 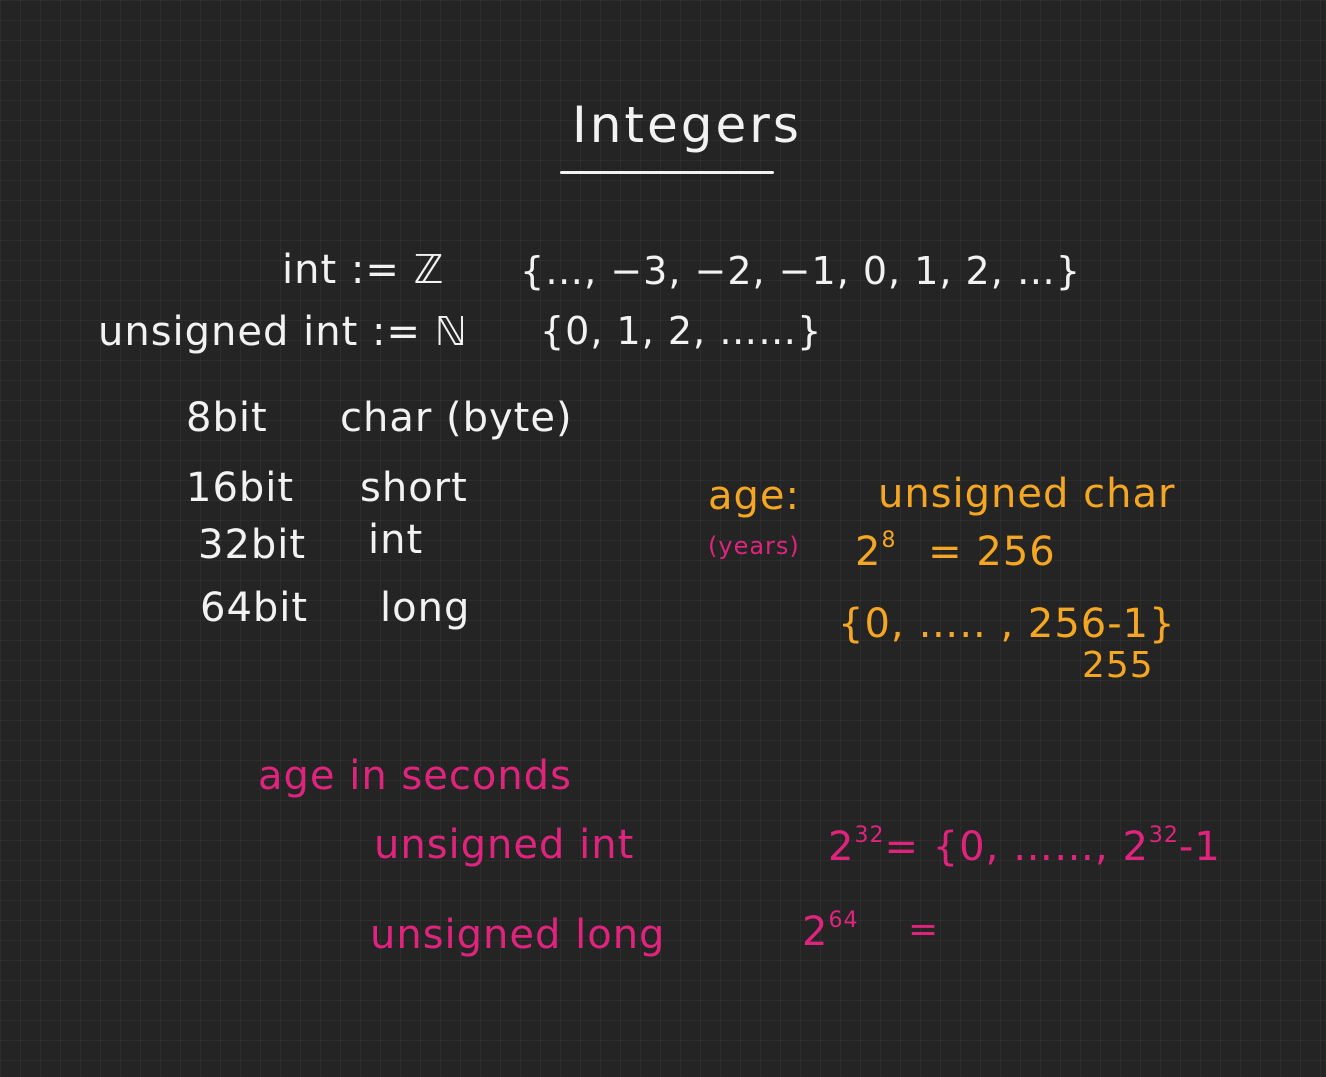 What do you see at coordinates (1027, 494) in the screenshot?
I see `age-type: unsigned char` at bounding box center [1027, 494].